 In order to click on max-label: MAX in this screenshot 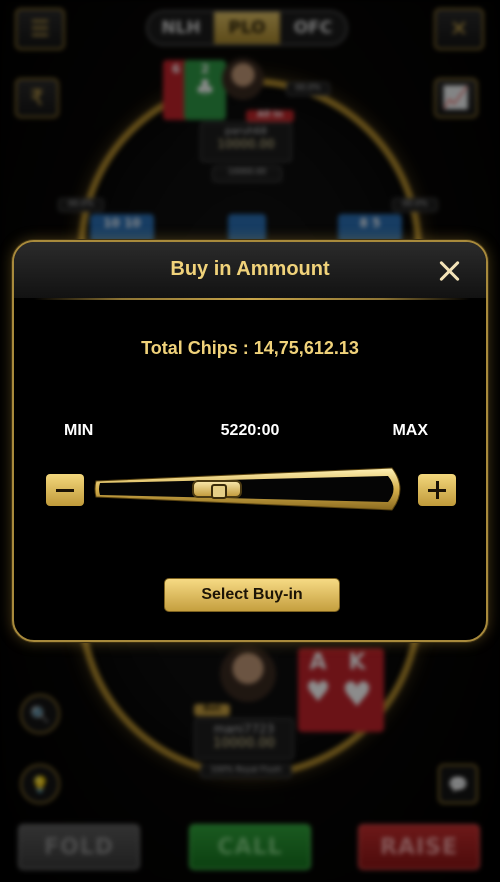, I will do `click(410, 430)`.